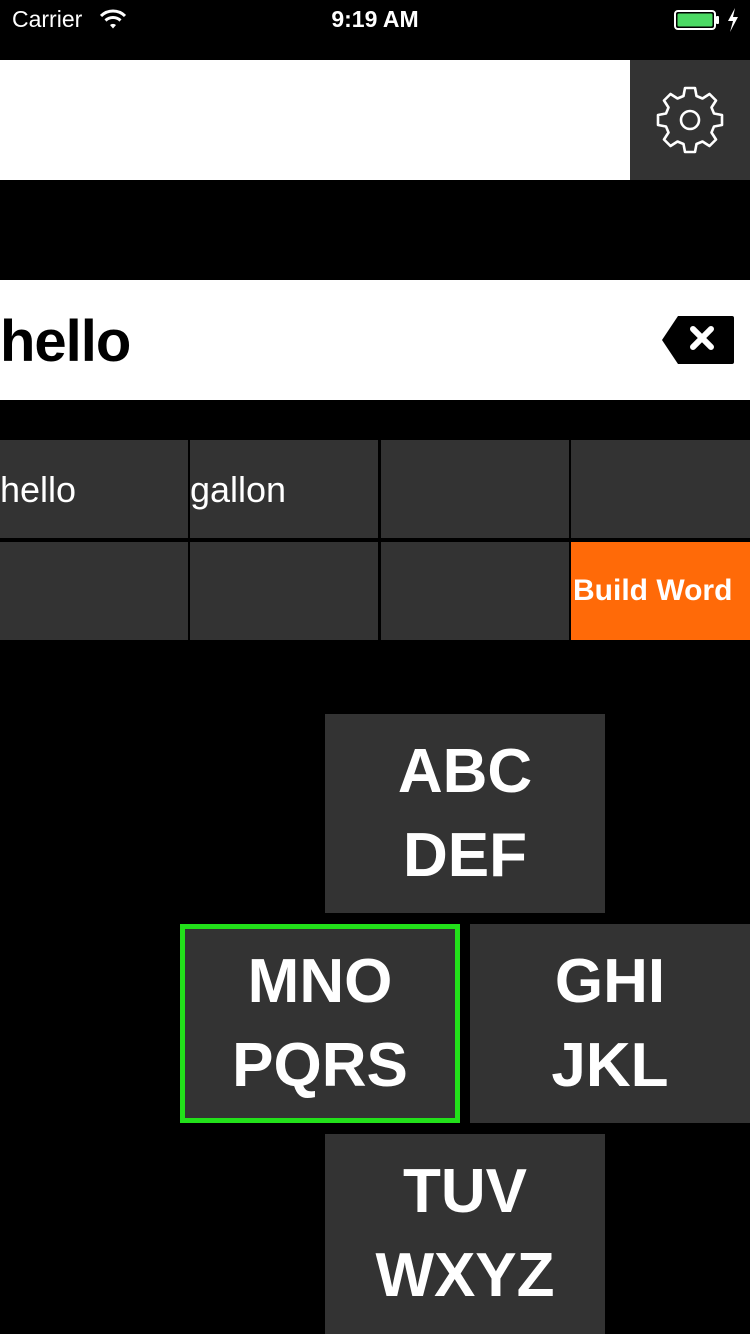 This screenshot has height=1334, width=750. I want to click on status-time: 9:19 AM, so click(375, 19).